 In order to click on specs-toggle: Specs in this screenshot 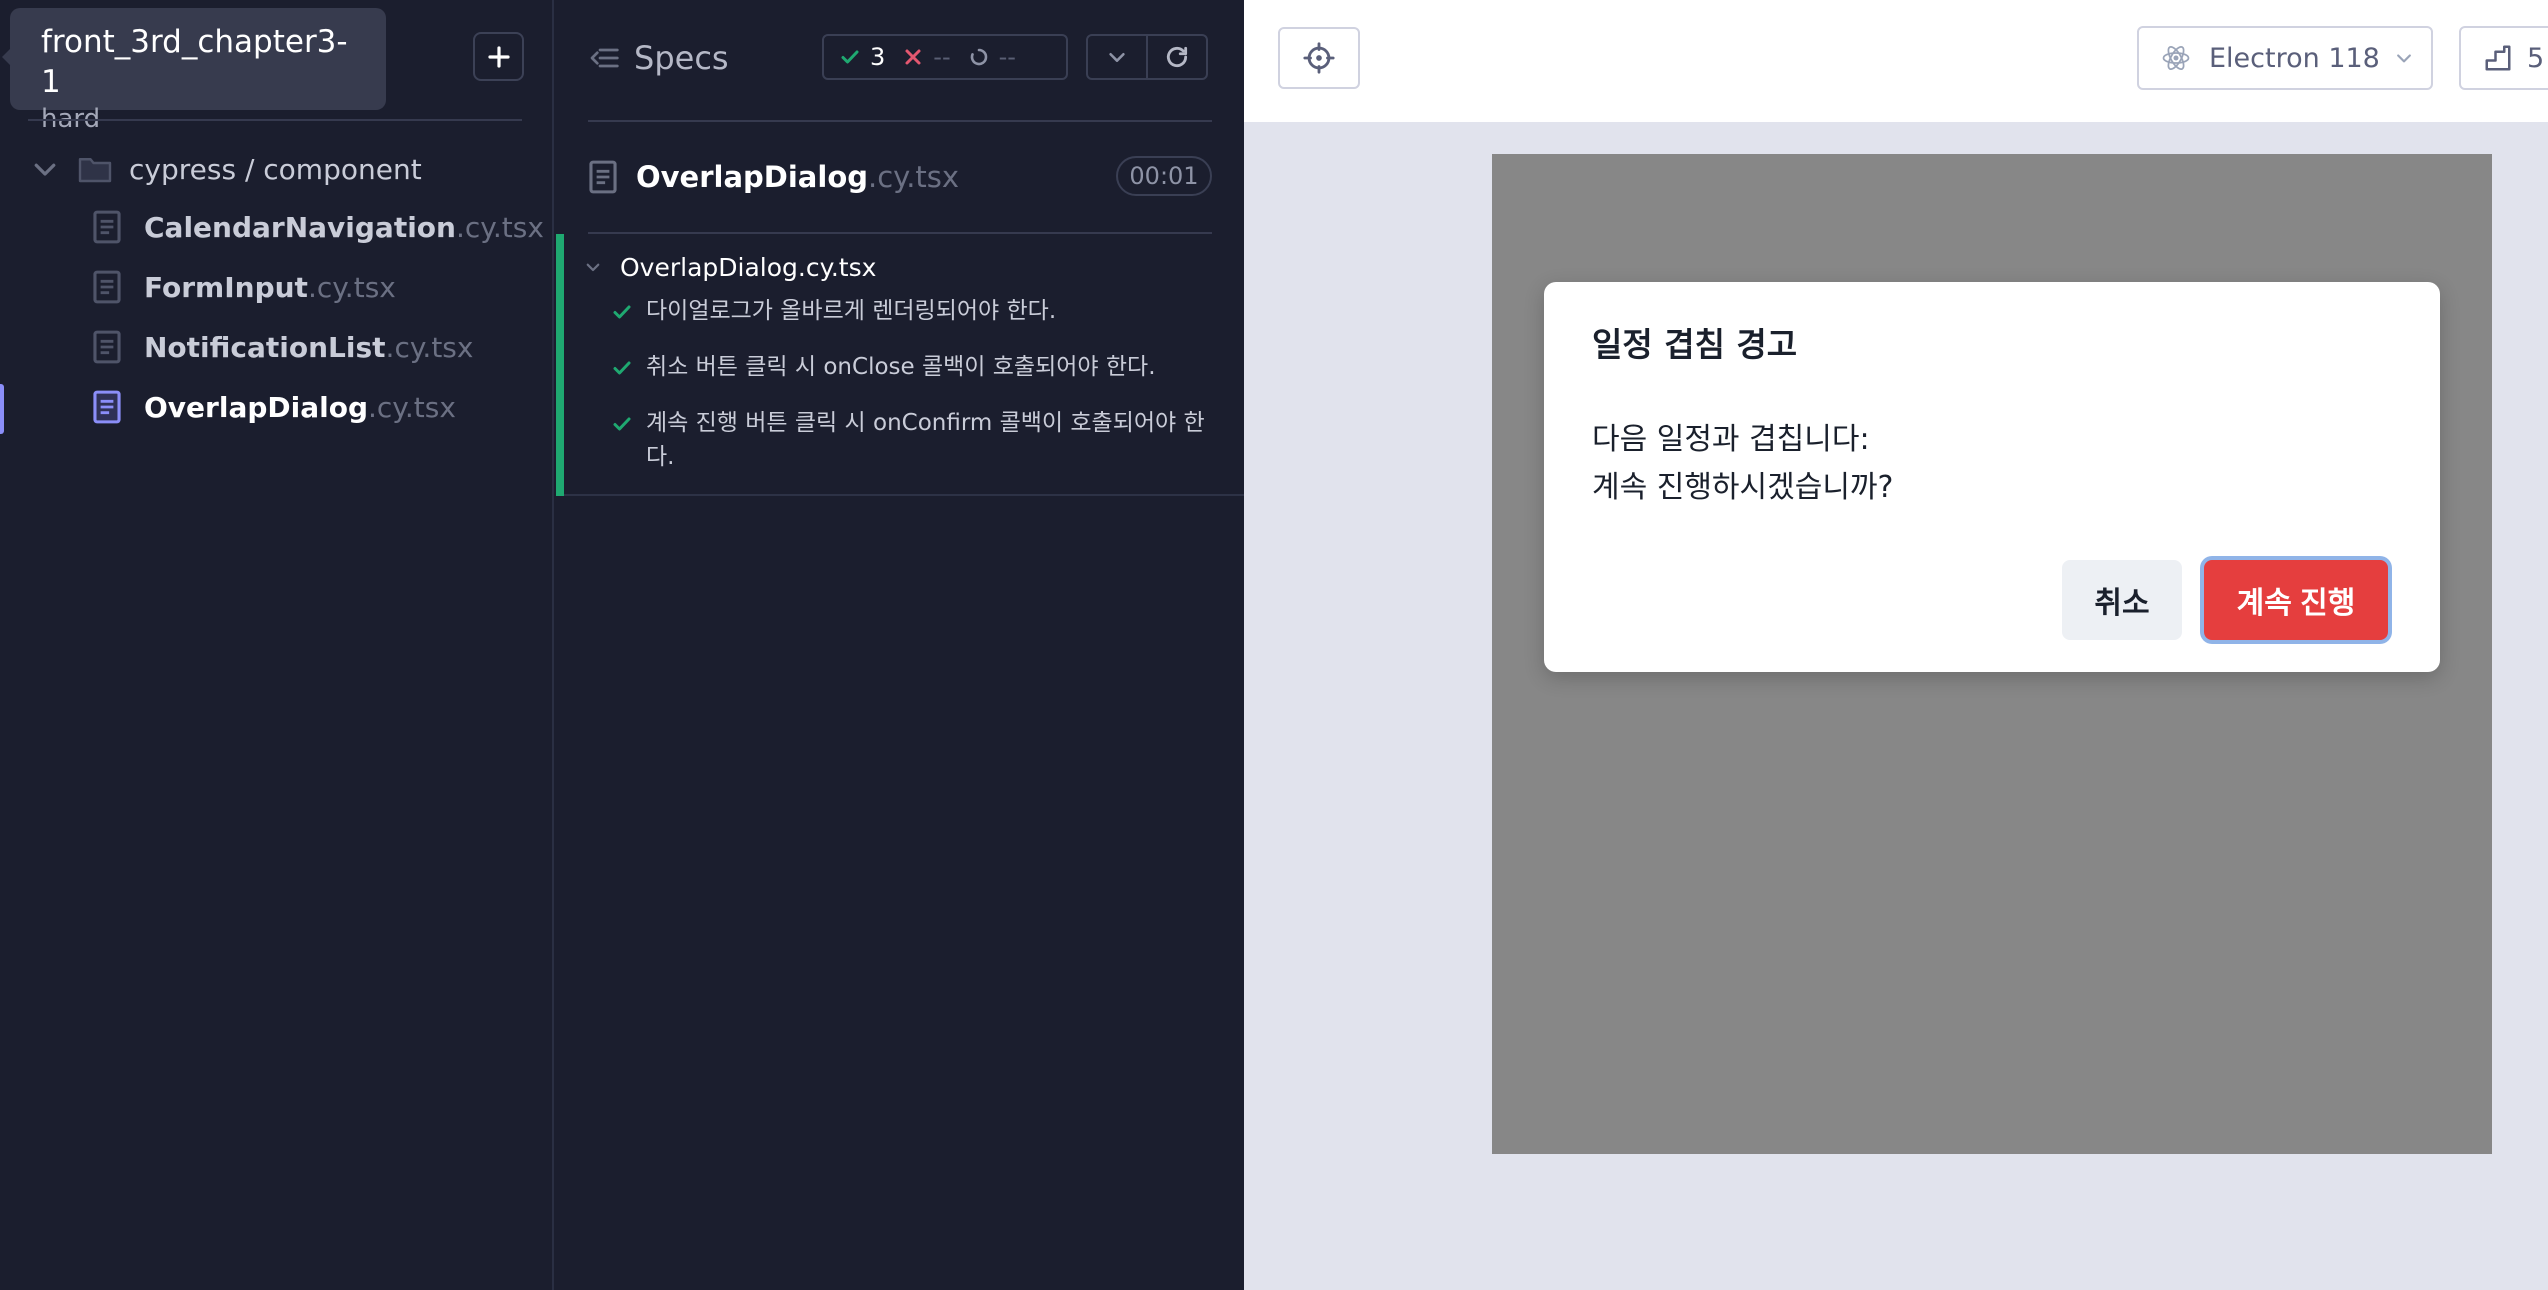, I will do `click(658, 58)`.